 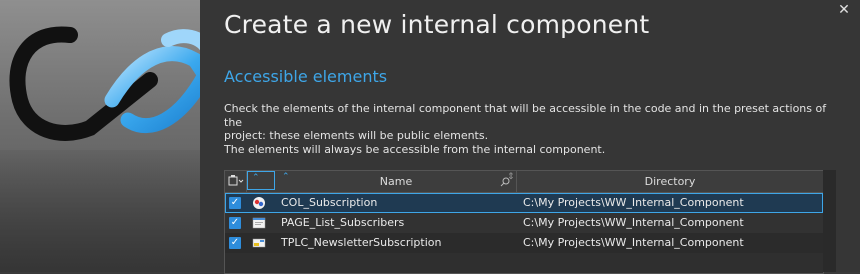 I want to click on page-title: Create a new internal component, so click(x=437, y=24).